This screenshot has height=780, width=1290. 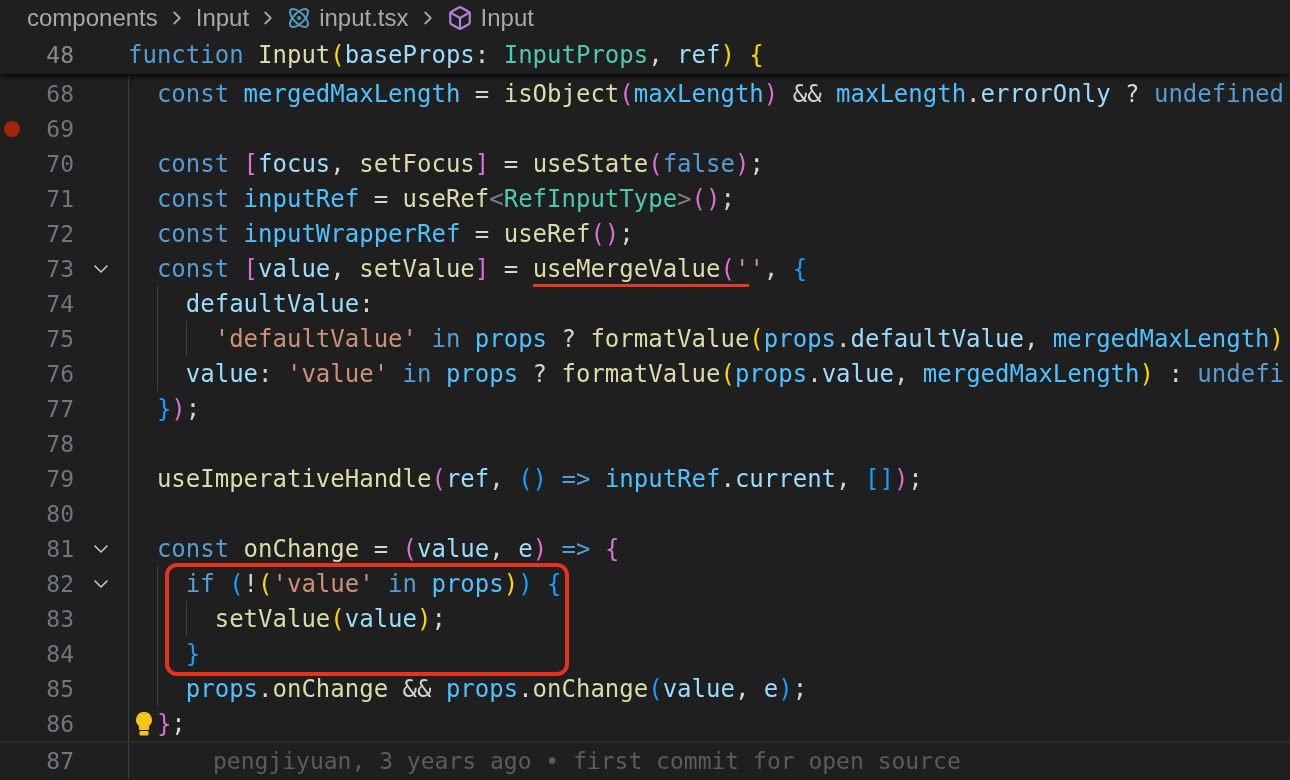 I want to click on line-number: 75, so click(x=59, y=338).